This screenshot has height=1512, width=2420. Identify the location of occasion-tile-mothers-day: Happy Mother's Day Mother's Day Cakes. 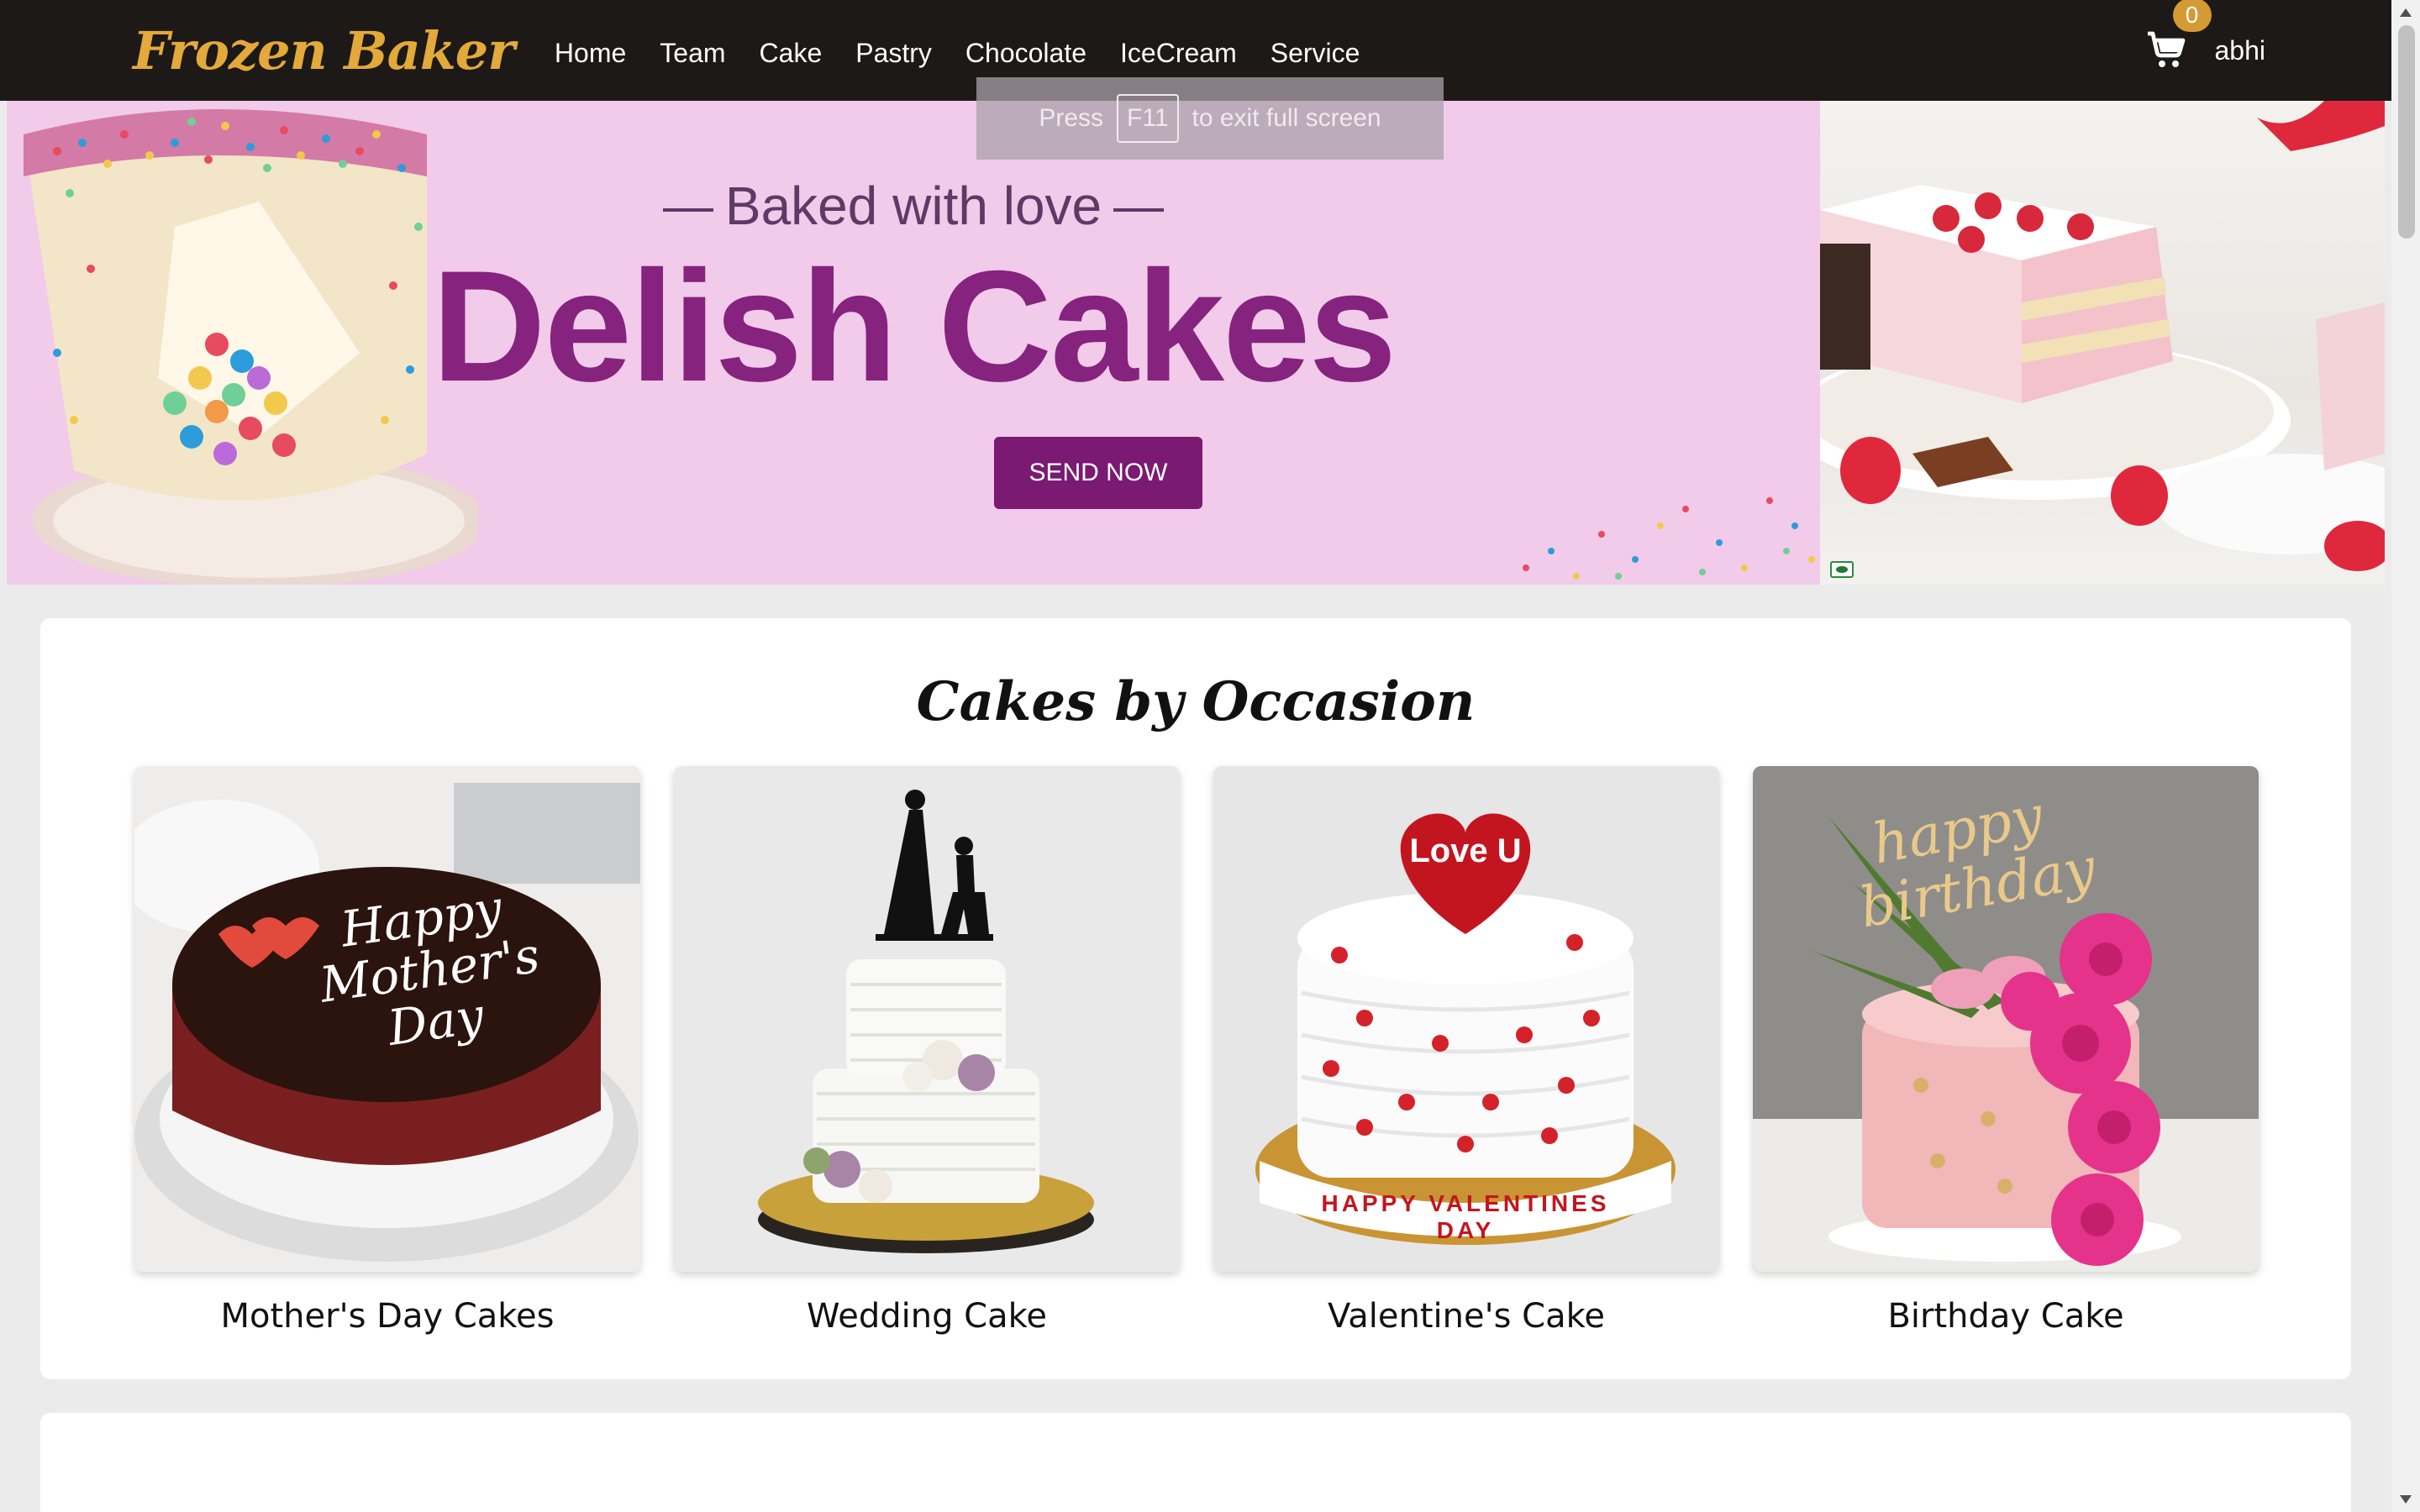
(387, 1051).